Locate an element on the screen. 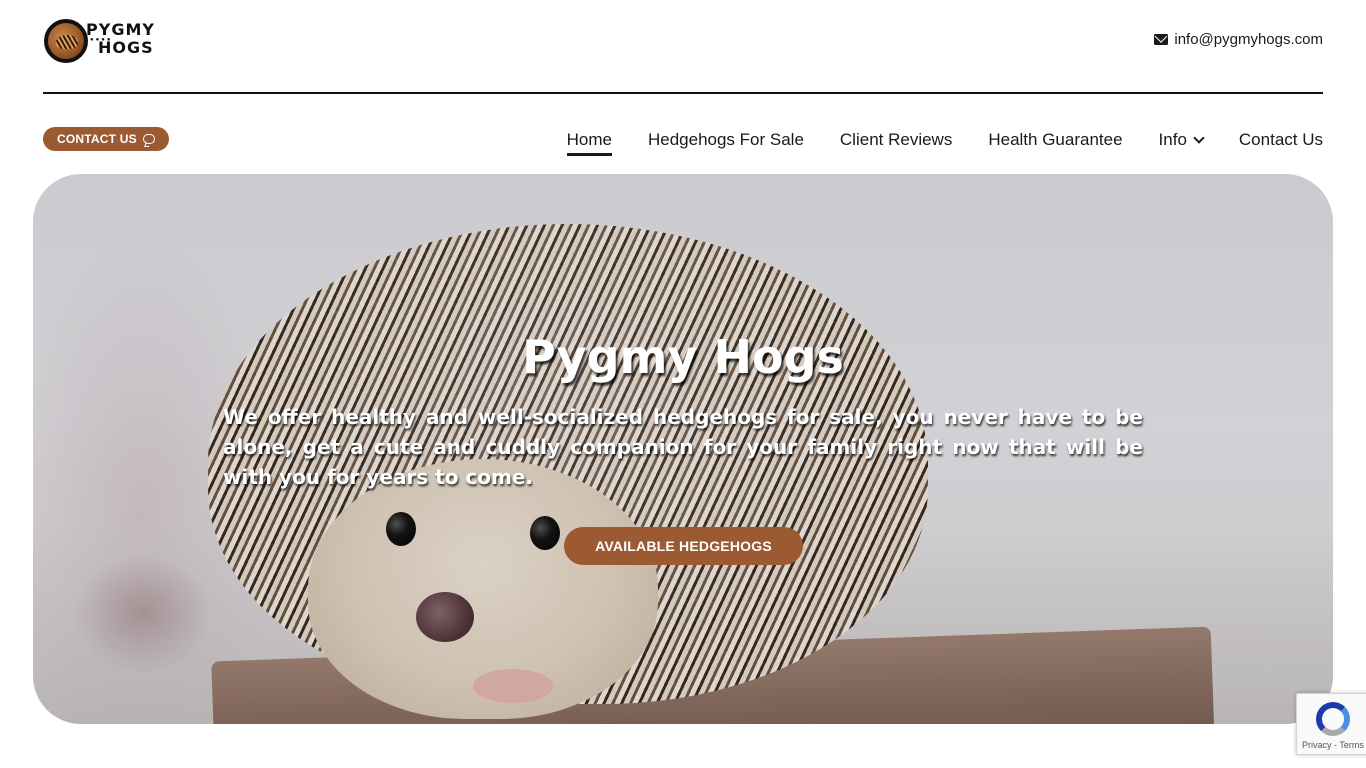  nav-item-label: Client Reviews is located at coordinates (896, 139).